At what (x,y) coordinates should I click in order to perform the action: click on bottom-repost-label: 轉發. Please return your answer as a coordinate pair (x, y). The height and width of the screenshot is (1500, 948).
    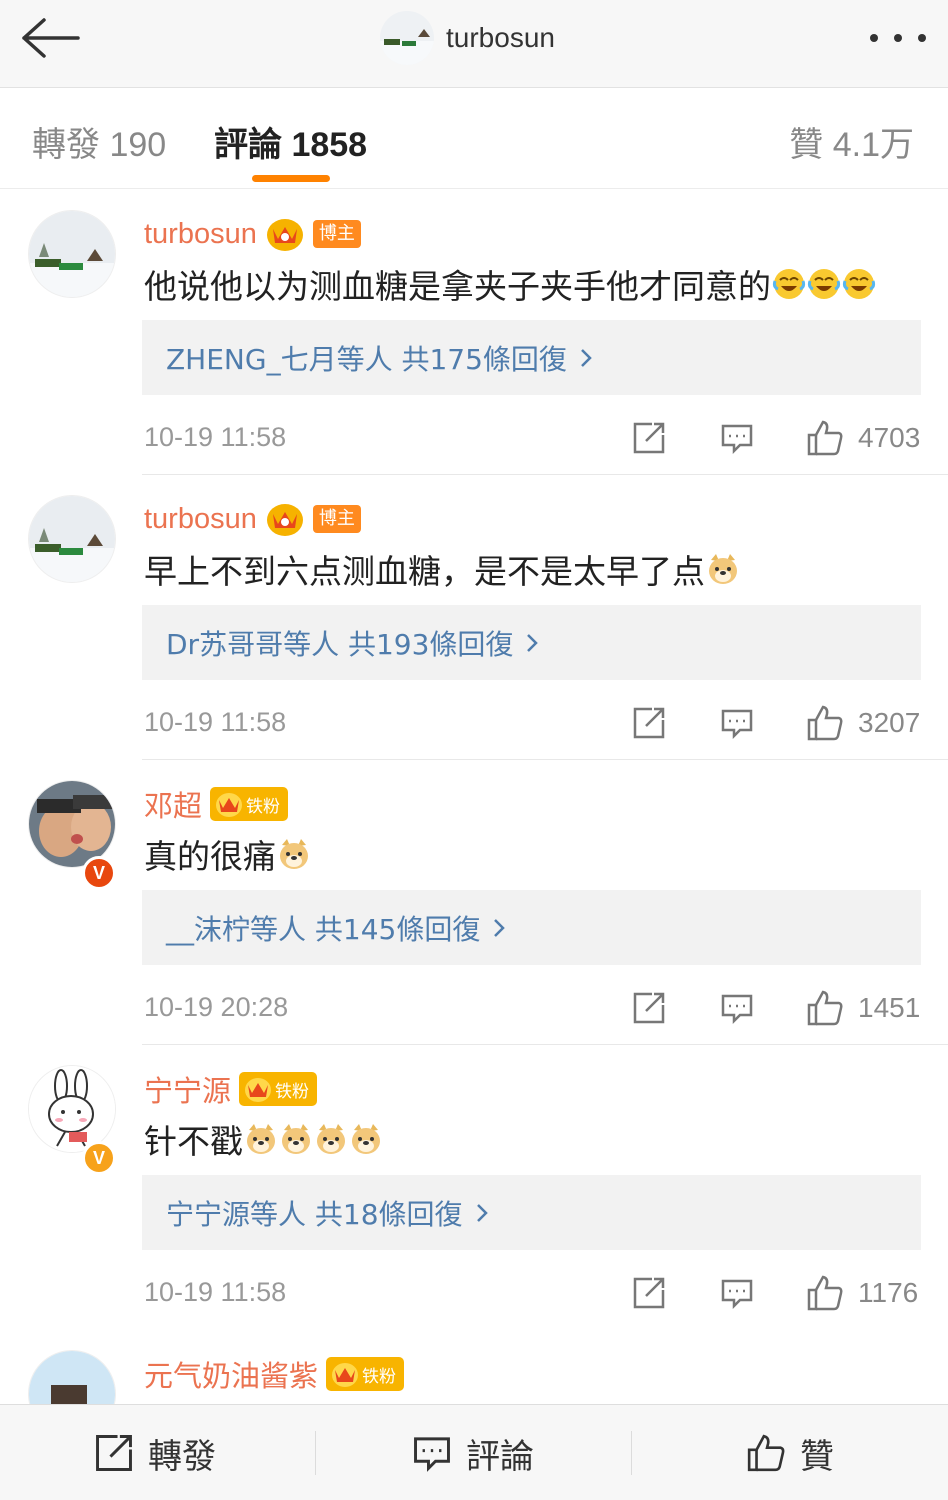
    Looking at the image, I should click on (182, 1456).